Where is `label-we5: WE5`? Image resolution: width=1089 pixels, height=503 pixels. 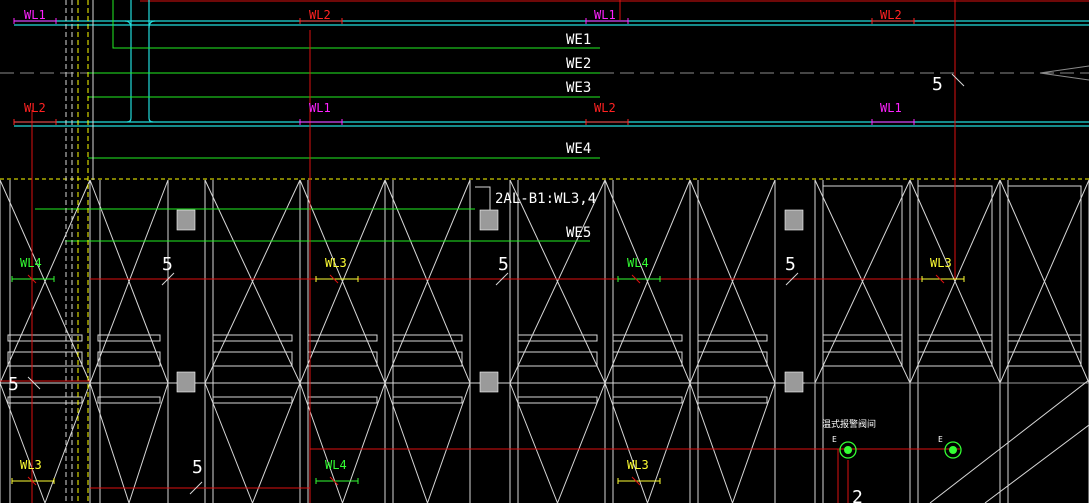
label-we5: WE5 is located at coordinates (578, 233).